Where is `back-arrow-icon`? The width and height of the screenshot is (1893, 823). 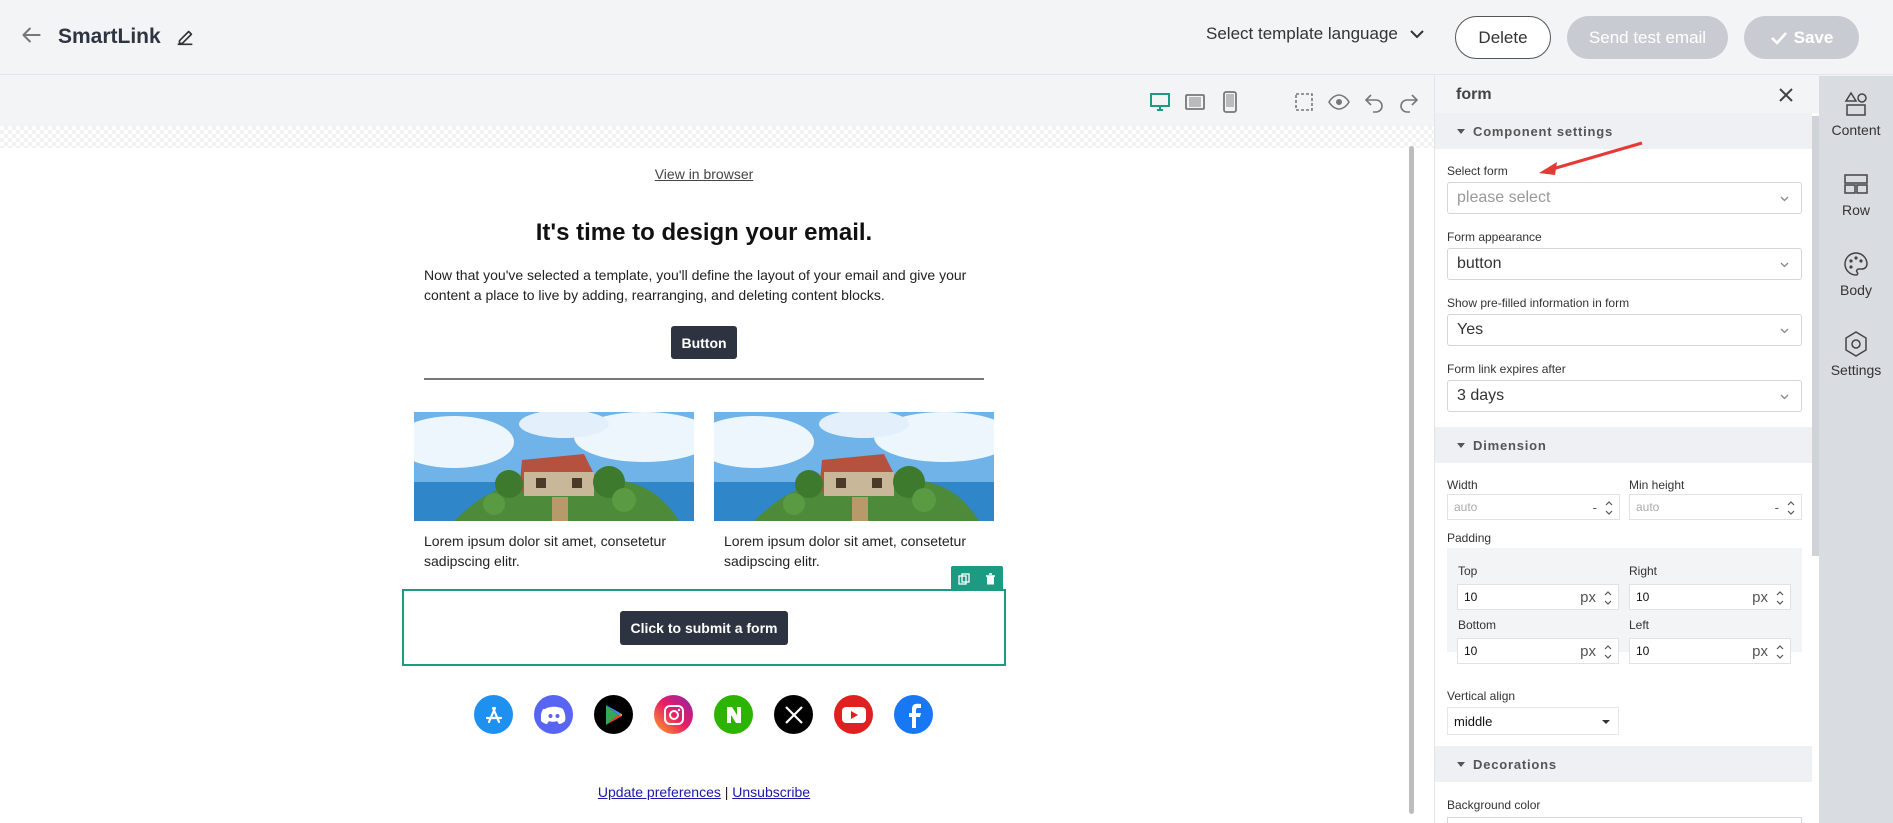
back-arrow-icon is located at coordinates (31, 35).